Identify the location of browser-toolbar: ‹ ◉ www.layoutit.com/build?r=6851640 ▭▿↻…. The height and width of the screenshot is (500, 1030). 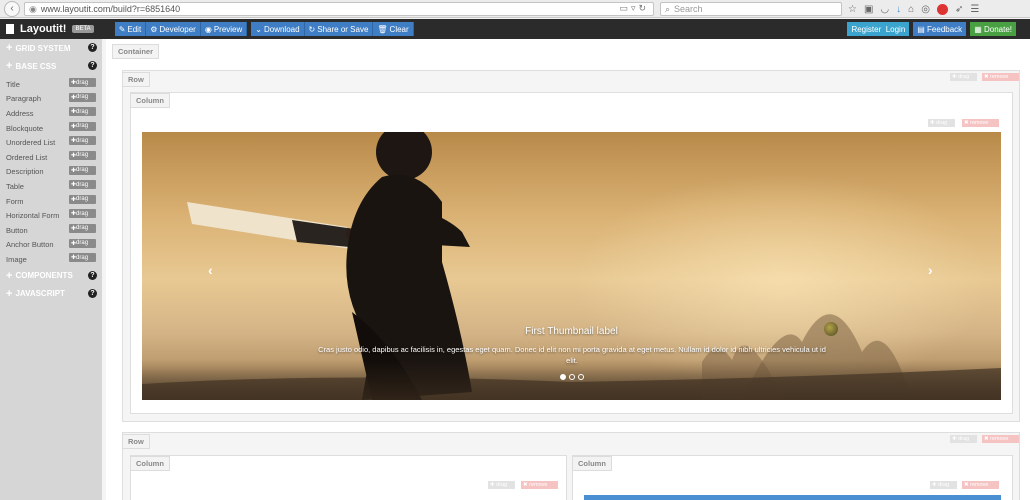
(515, 9).